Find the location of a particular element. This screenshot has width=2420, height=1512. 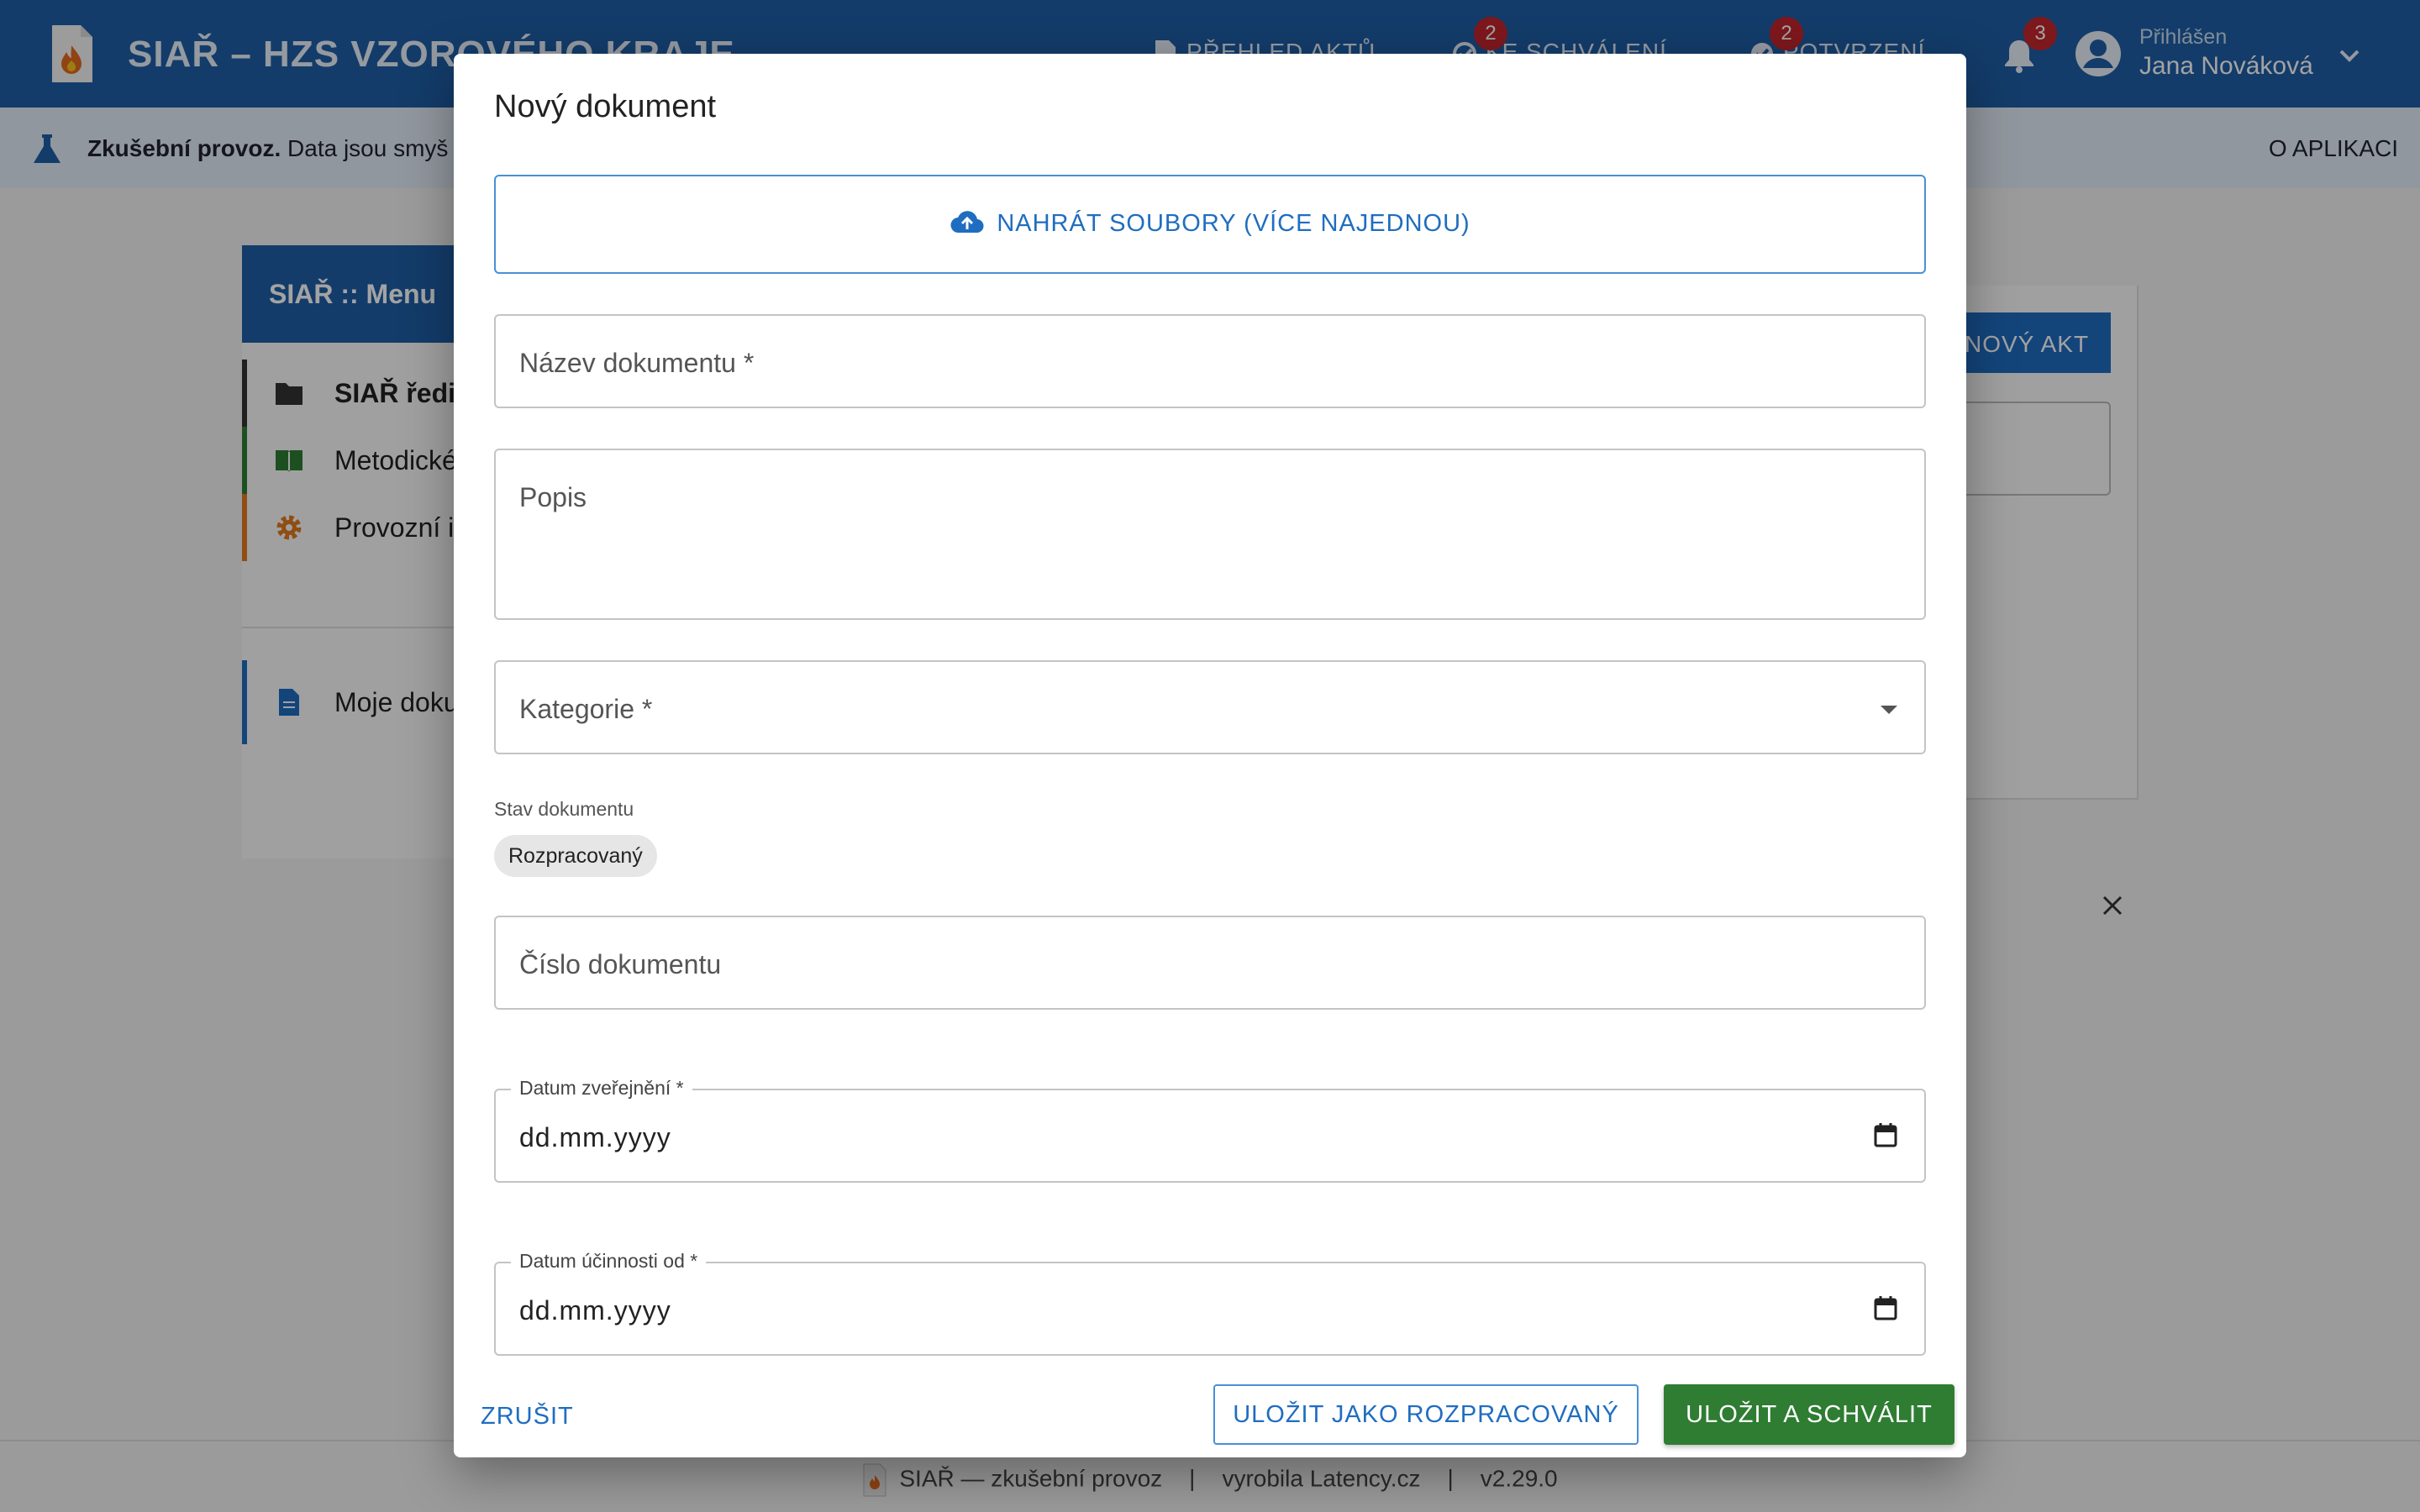

dialog-title: Nový dokument is located at coordinates (605, 106).